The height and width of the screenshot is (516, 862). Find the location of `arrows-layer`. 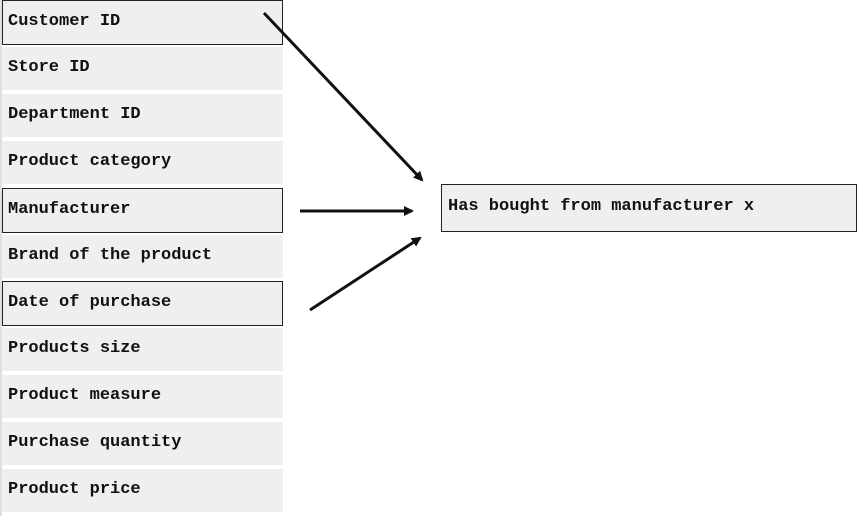

arrows-layer is located at coordinates (343, 161).